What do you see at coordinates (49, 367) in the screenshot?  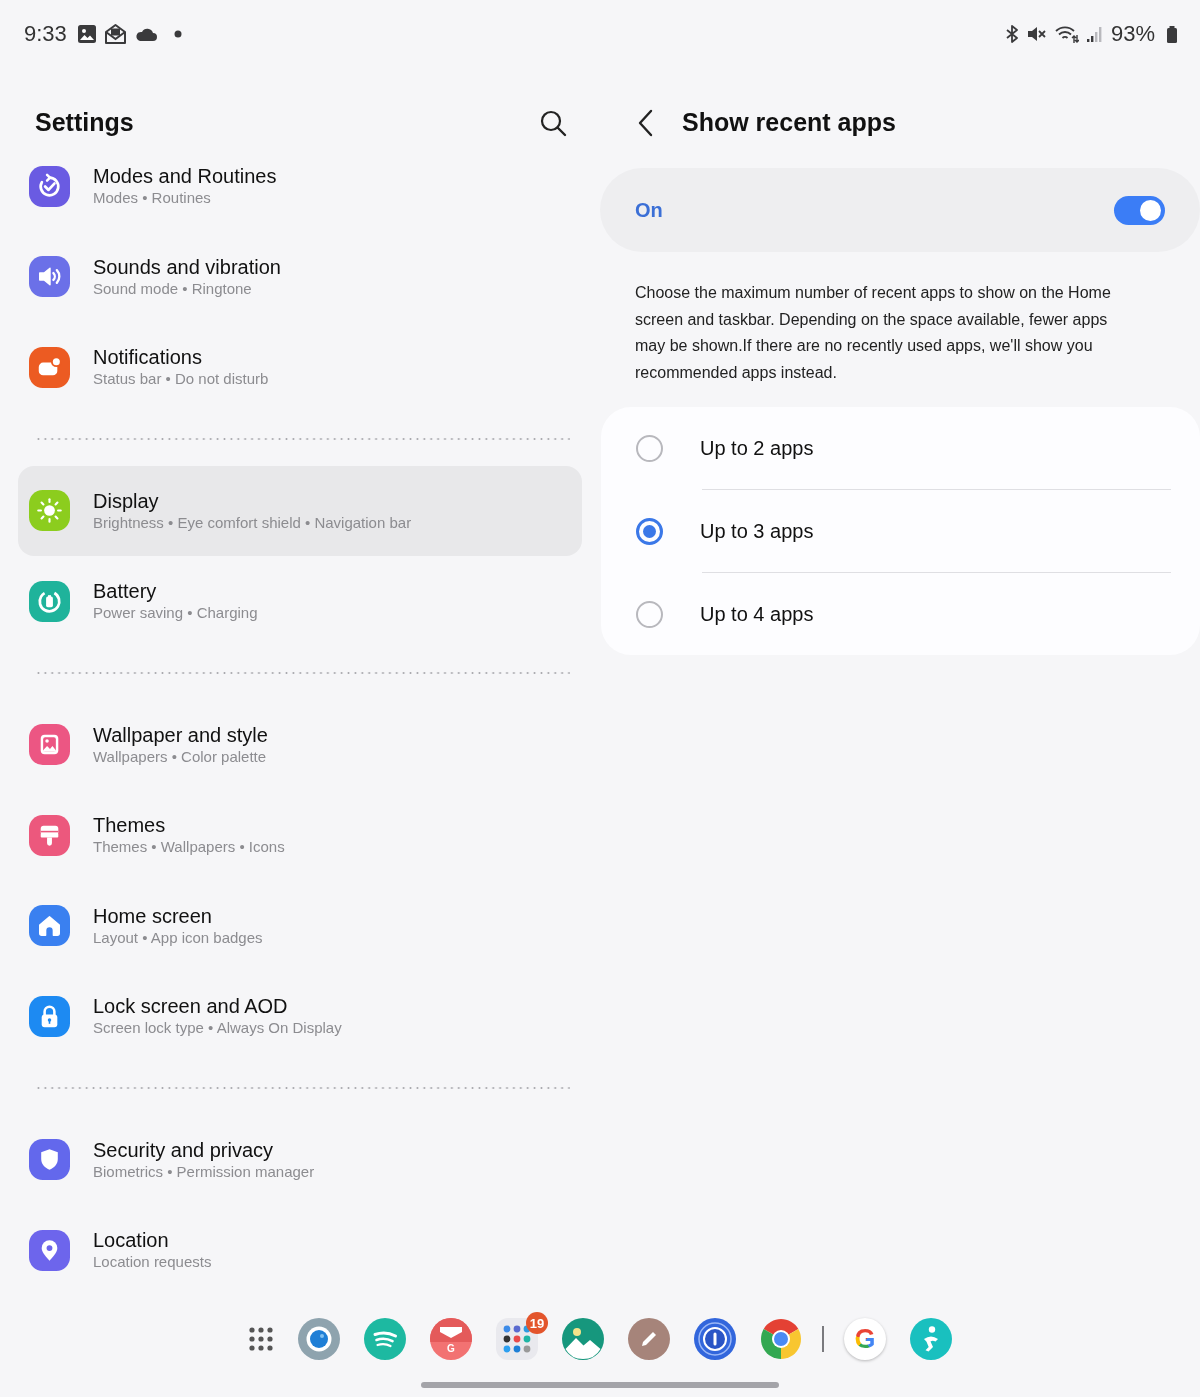 I see `notification-bubble-icon` at bounding box center [49, 367].